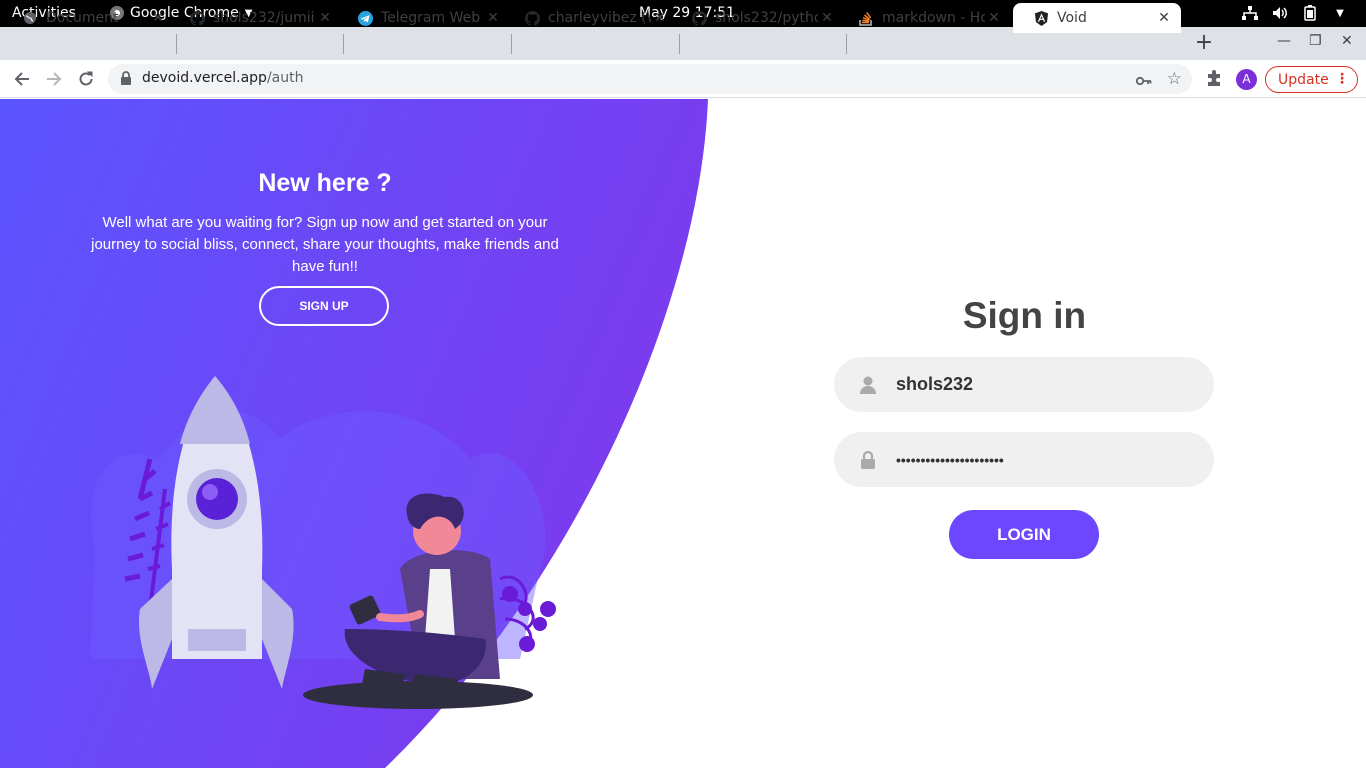 The width and height of the screenshot is (1366, 768). Describe the element at coordinates (1046, 384) in the screenshot. I see `username-input` at that location.